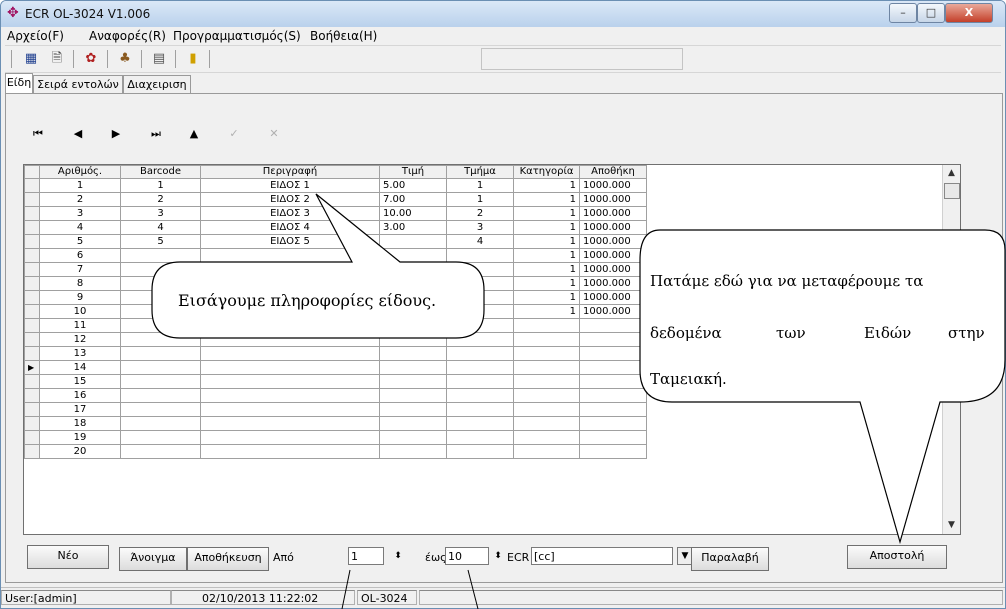 This screenshot has height=609, width=1006. What do you see at coordinates (318, 266) in the screenshot?
I see `left-callout-shape` at bounding box center [318, 266].